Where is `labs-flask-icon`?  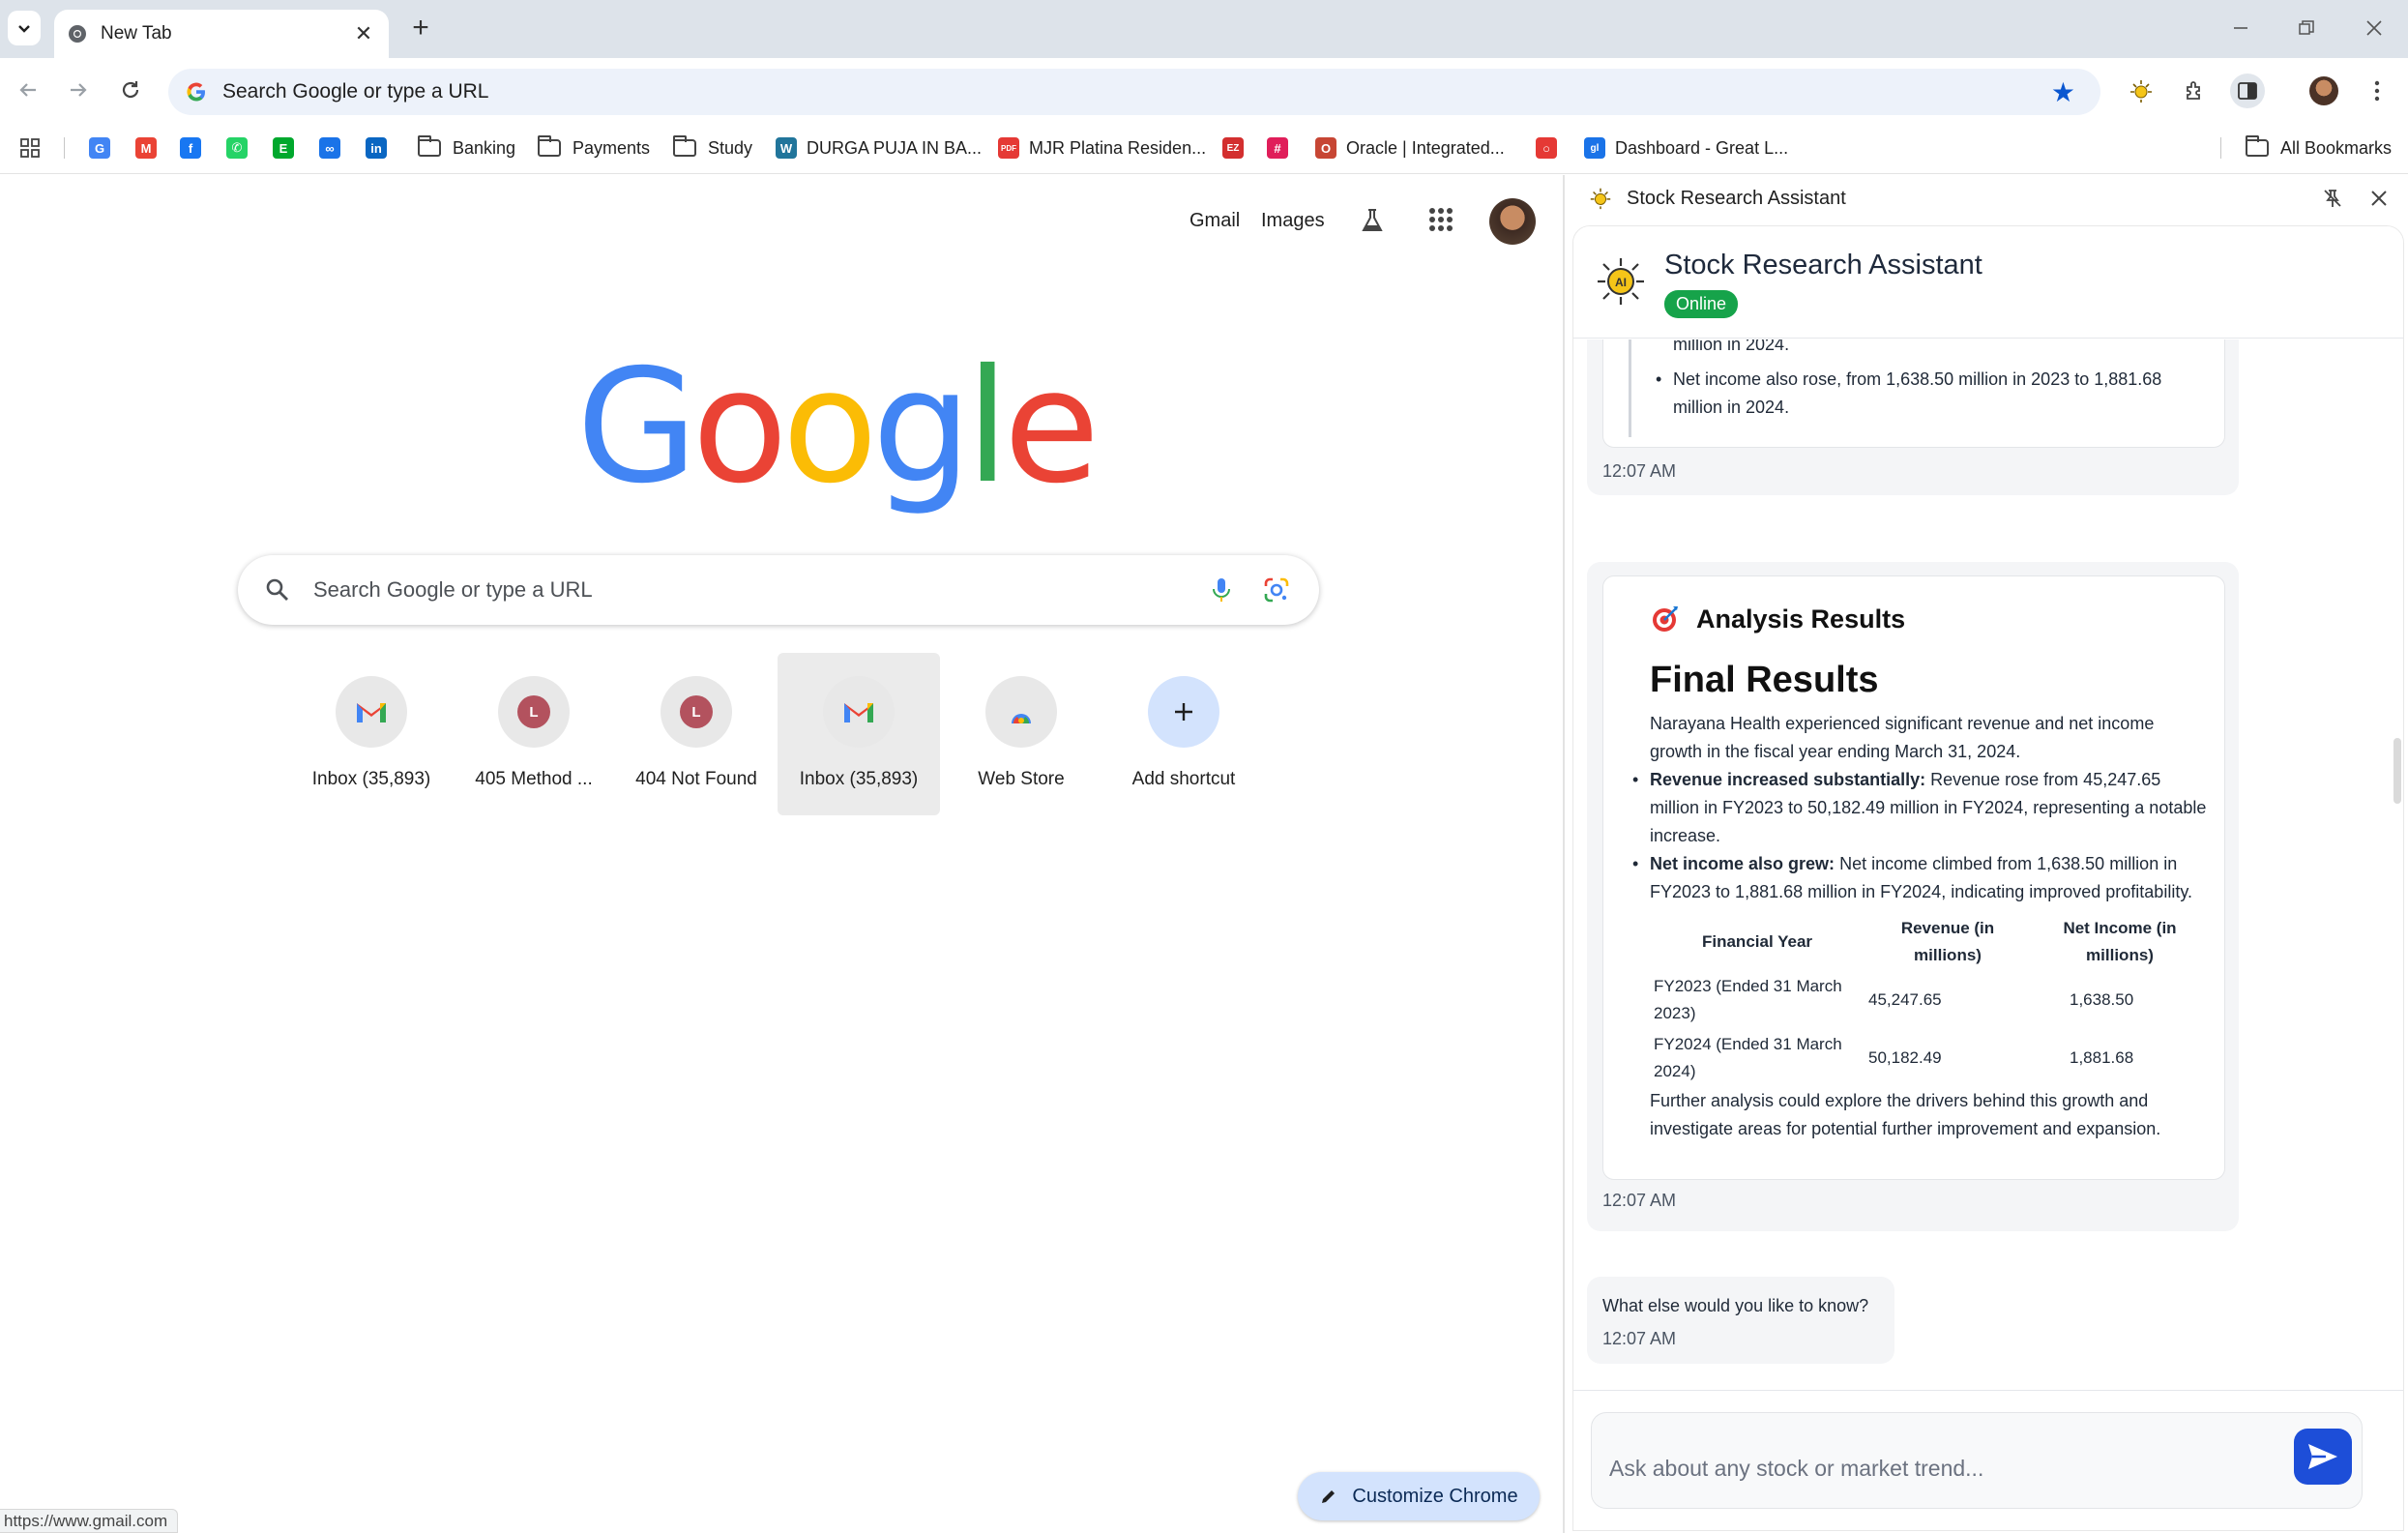
labs-flask-icon is located at coordinates (1372, 223).